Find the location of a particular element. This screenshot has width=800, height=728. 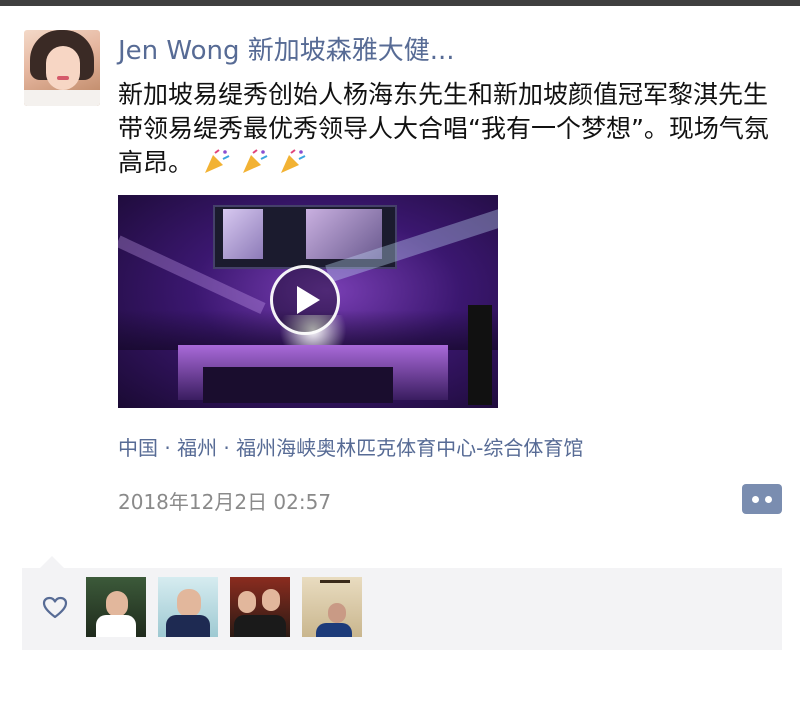

play-button is located at coordinates (305, 300).